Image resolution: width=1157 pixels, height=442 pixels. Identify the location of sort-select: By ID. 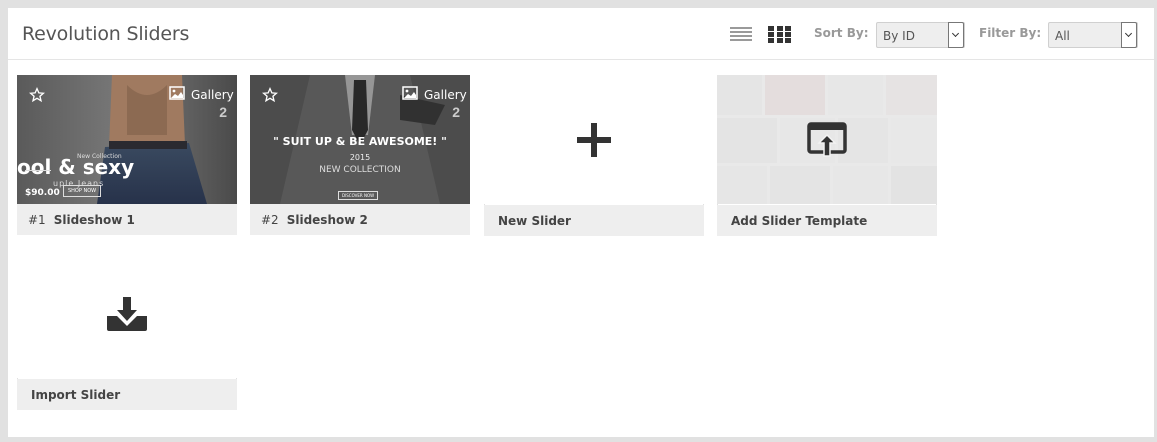
(920, 35).